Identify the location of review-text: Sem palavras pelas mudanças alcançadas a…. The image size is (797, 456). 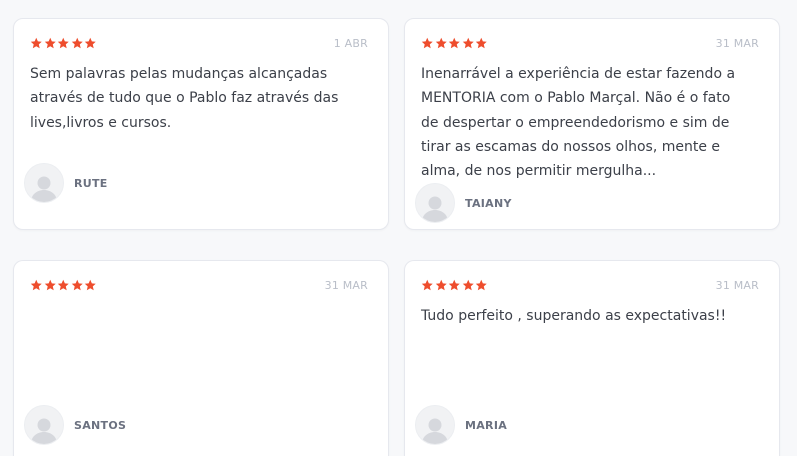
(184, 98).